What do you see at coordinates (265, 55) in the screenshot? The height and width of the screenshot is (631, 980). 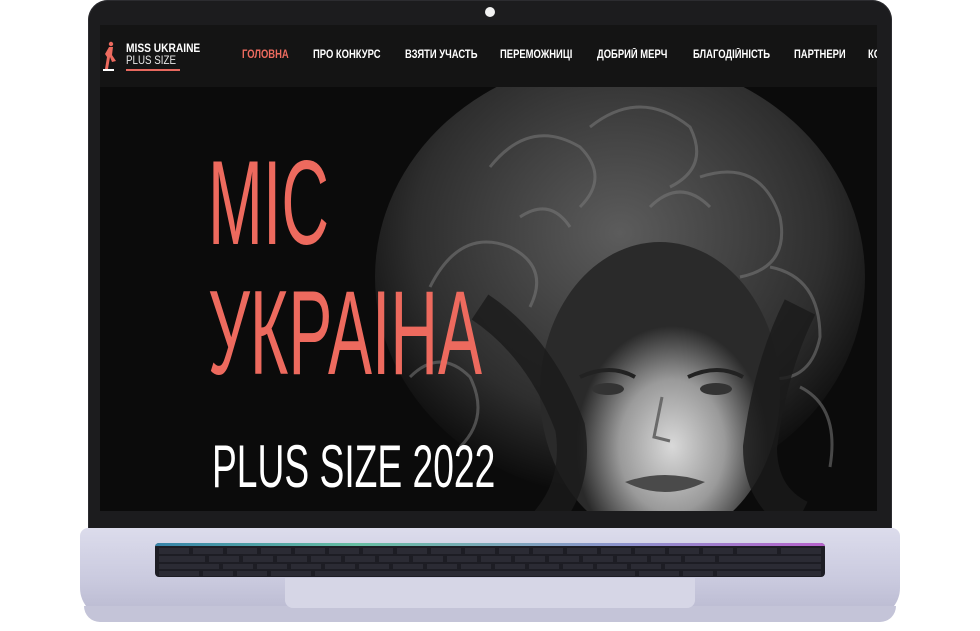 I see `nav-item-home: ГОЛОВНА` at bounding box center [265, 55].